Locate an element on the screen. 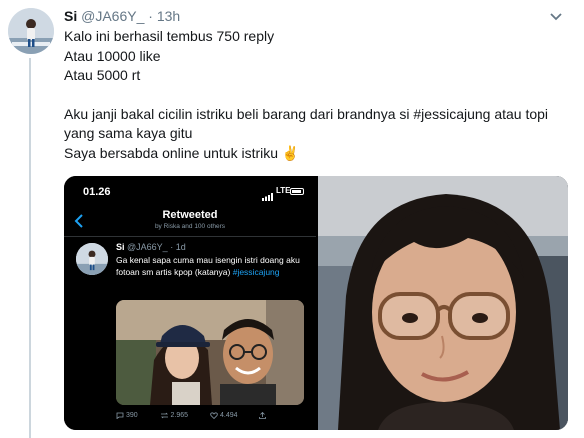  inner-age: · 1d is located at coordinates (178, 247).